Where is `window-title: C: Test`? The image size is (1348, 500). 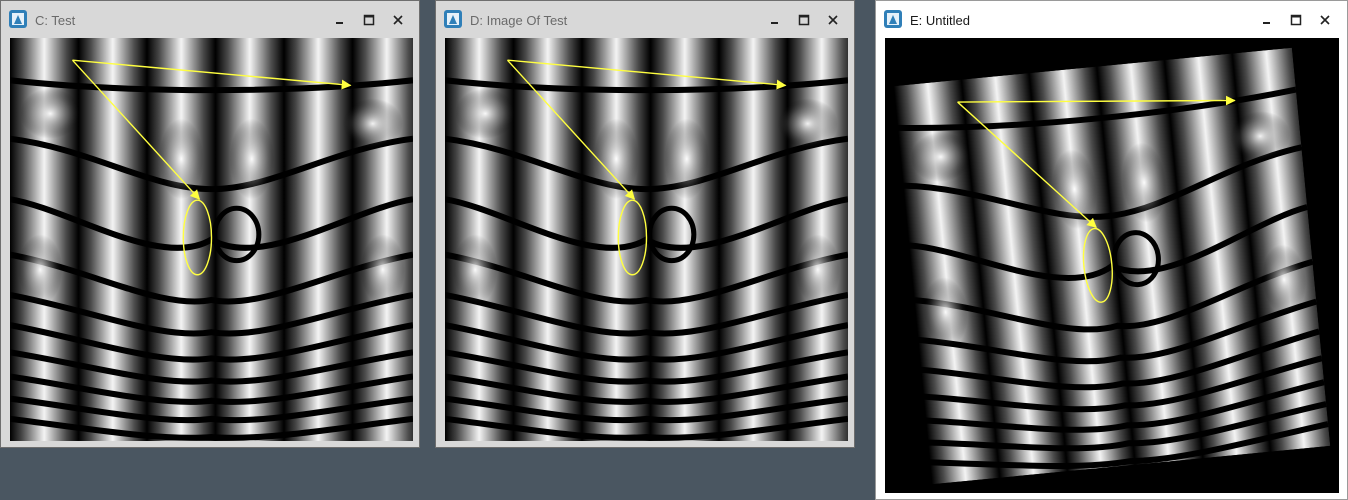
window-title: C: Test is located at coordinates (55, 20).